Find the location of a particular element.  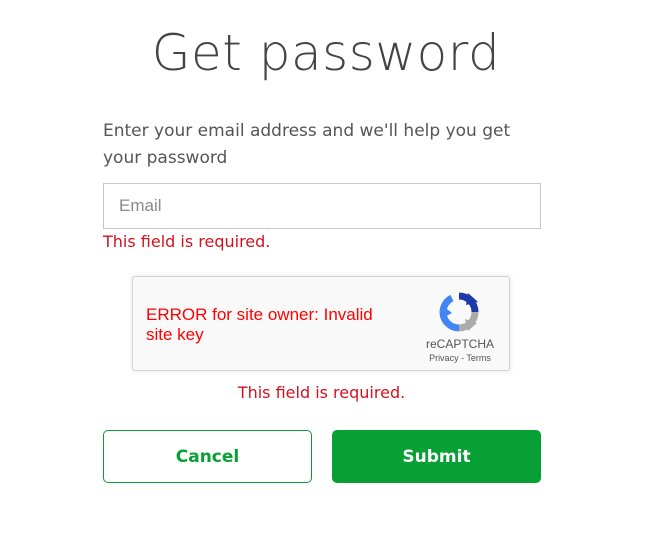

recaptcha-error-message: ERROR for site owner: Invalid site key is located at coordinates (259, 324).